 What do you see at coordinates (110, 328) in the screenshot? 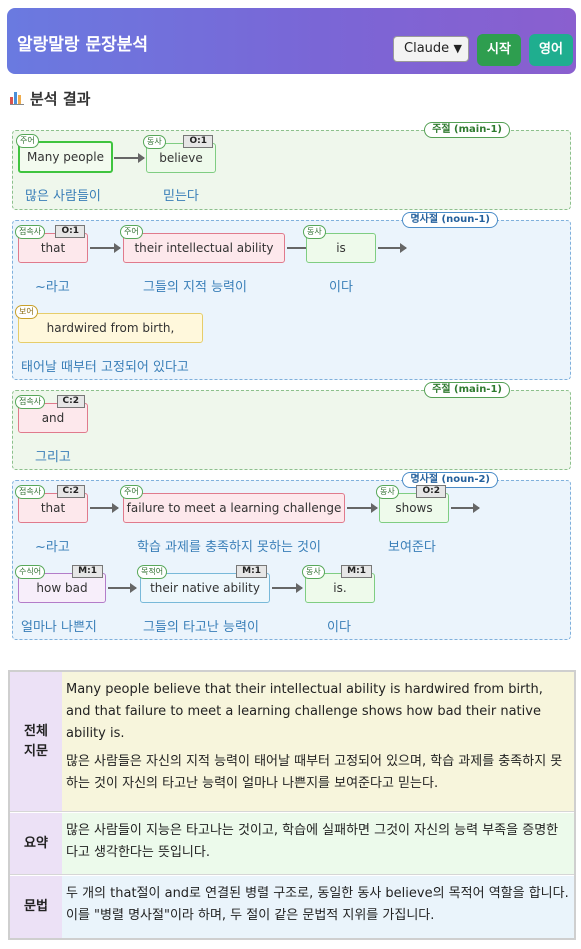
I see `word-text: hardwired from birth,` at bounding box center [110, 328].